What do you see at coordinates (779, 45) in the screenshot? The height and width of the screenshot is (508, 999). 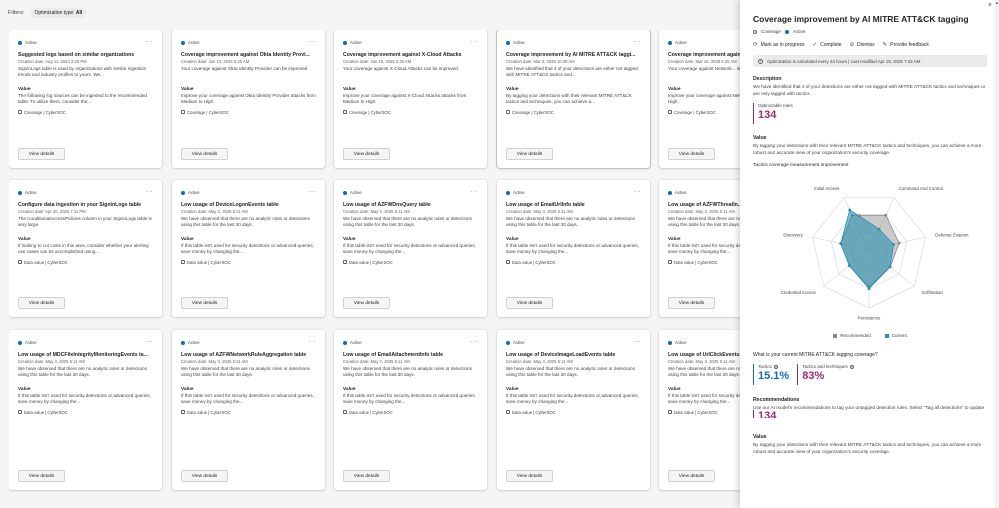 I see `mark-in-progress-button: ⟳ Mark as in progress` at bounding box center [779, 45].